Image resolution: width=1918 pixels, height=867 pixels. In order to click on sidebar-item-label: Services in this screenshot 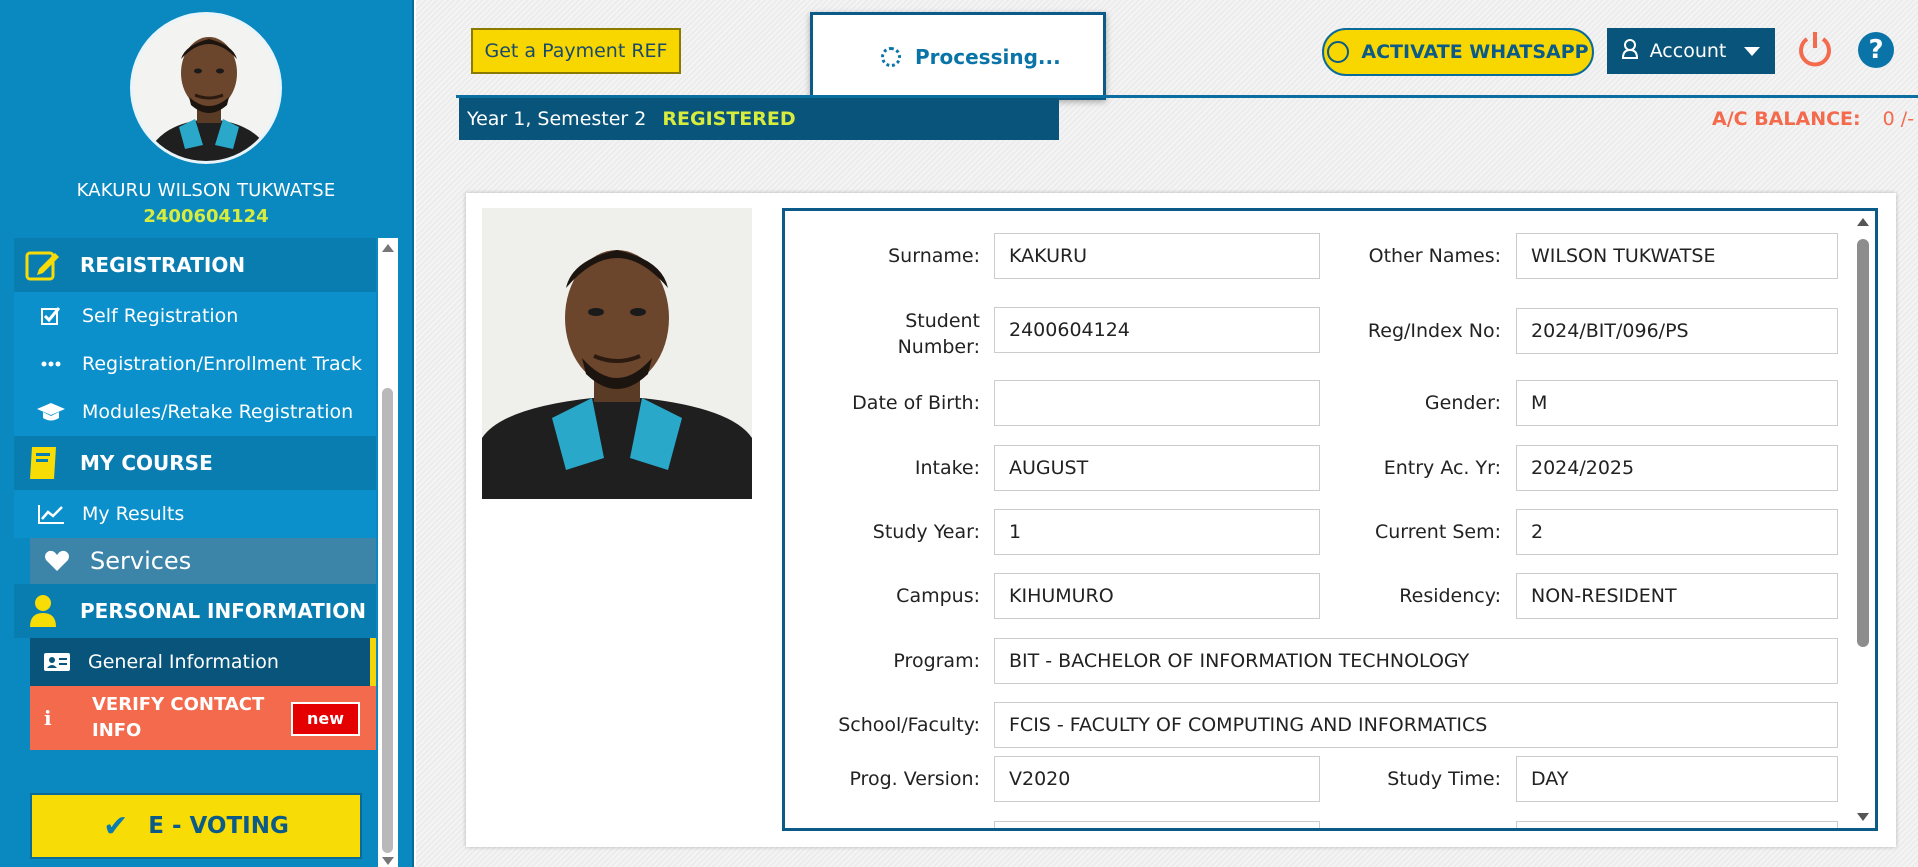, I will do `click(141, 561)`.